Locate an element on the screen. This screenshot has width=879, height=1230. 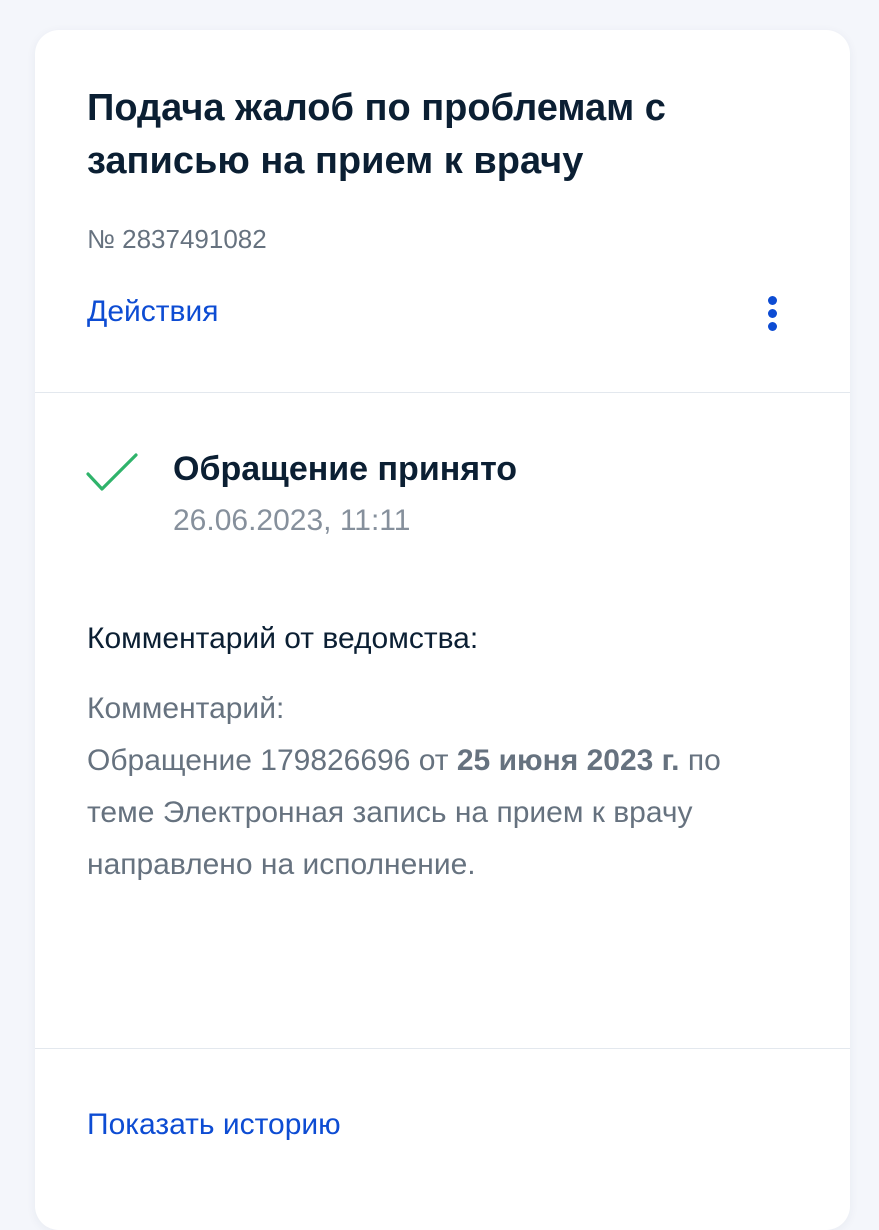
more-options-button is located at coordinates (772, 313).